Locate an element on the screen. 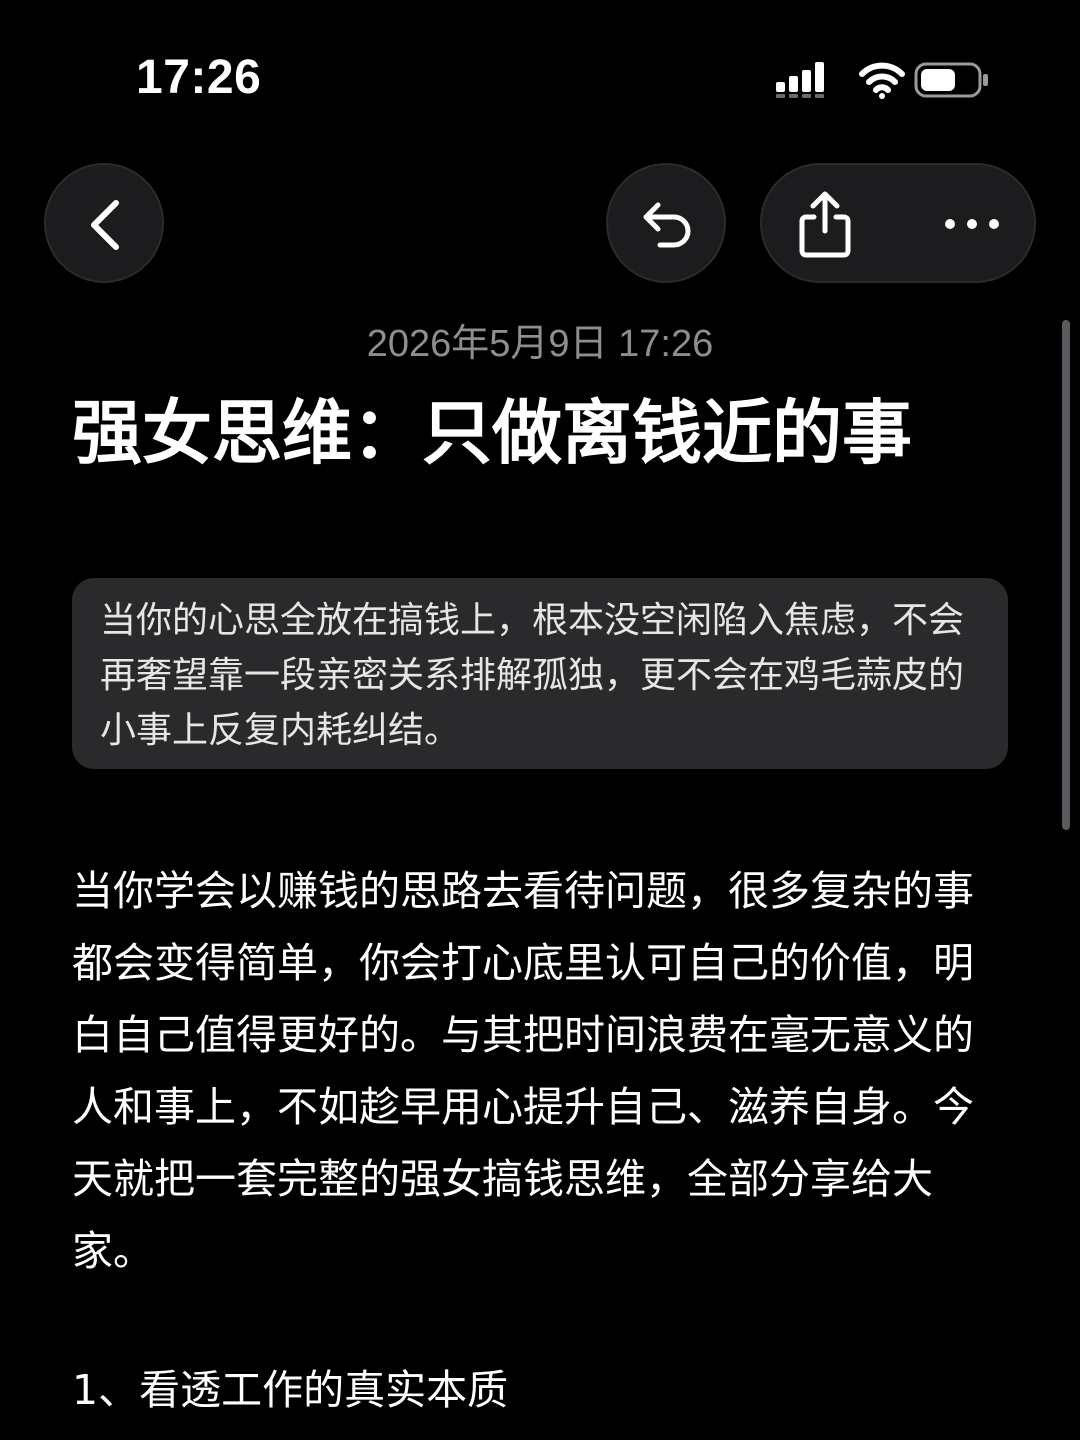  undo-button is located at coordinates (666, 223).